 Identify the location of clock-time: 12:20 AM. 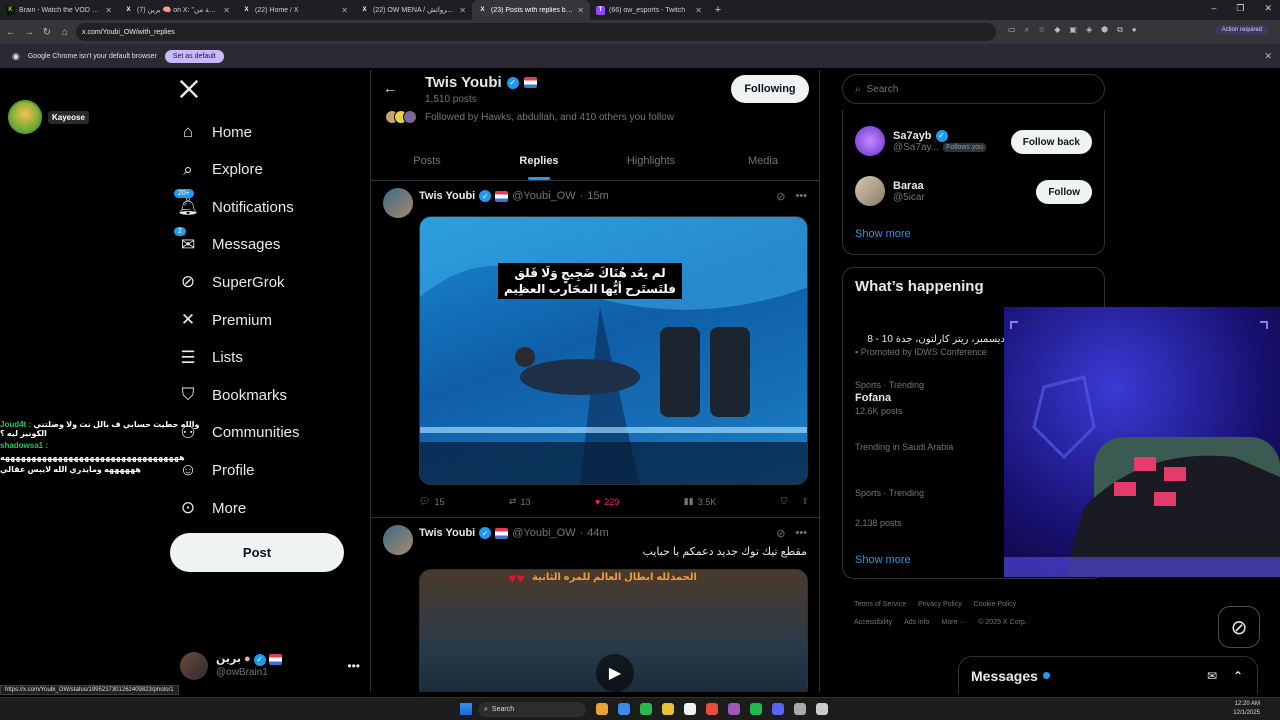
(1246, 704).